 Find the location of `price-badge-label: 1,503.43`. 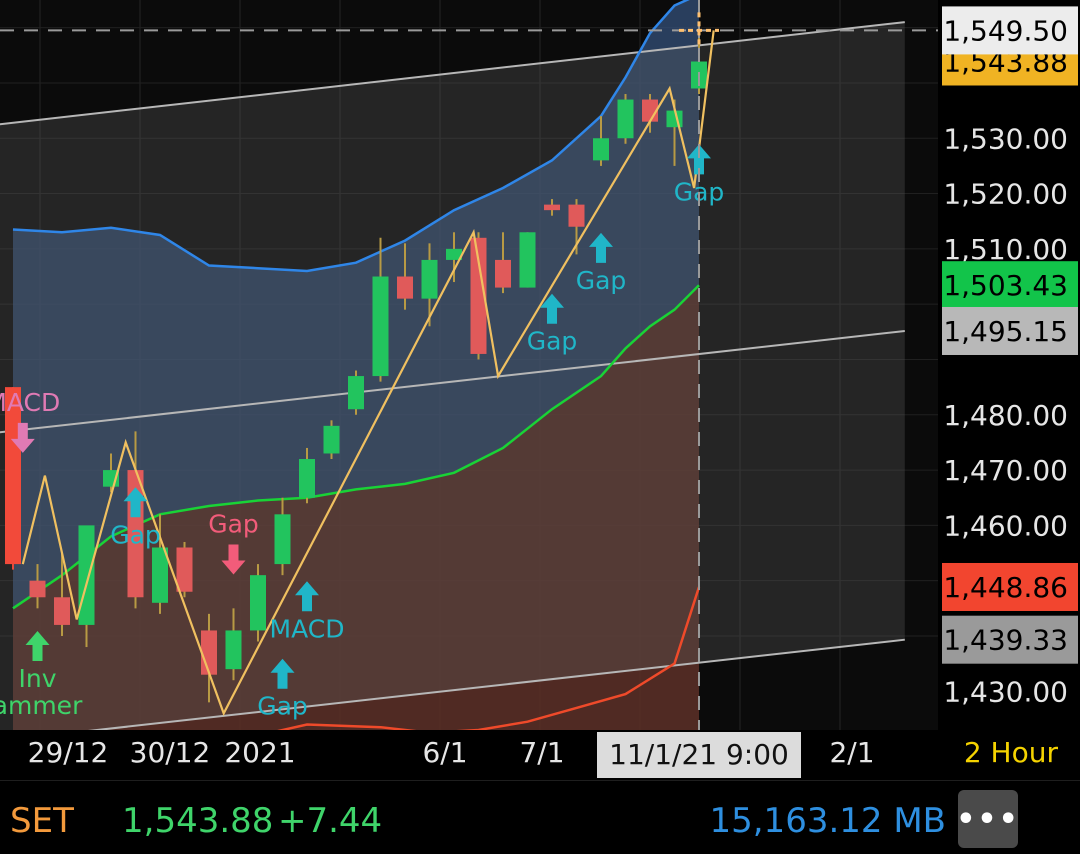

price-badge-label: 1,503.43 is located at coordinates (1005, 285).